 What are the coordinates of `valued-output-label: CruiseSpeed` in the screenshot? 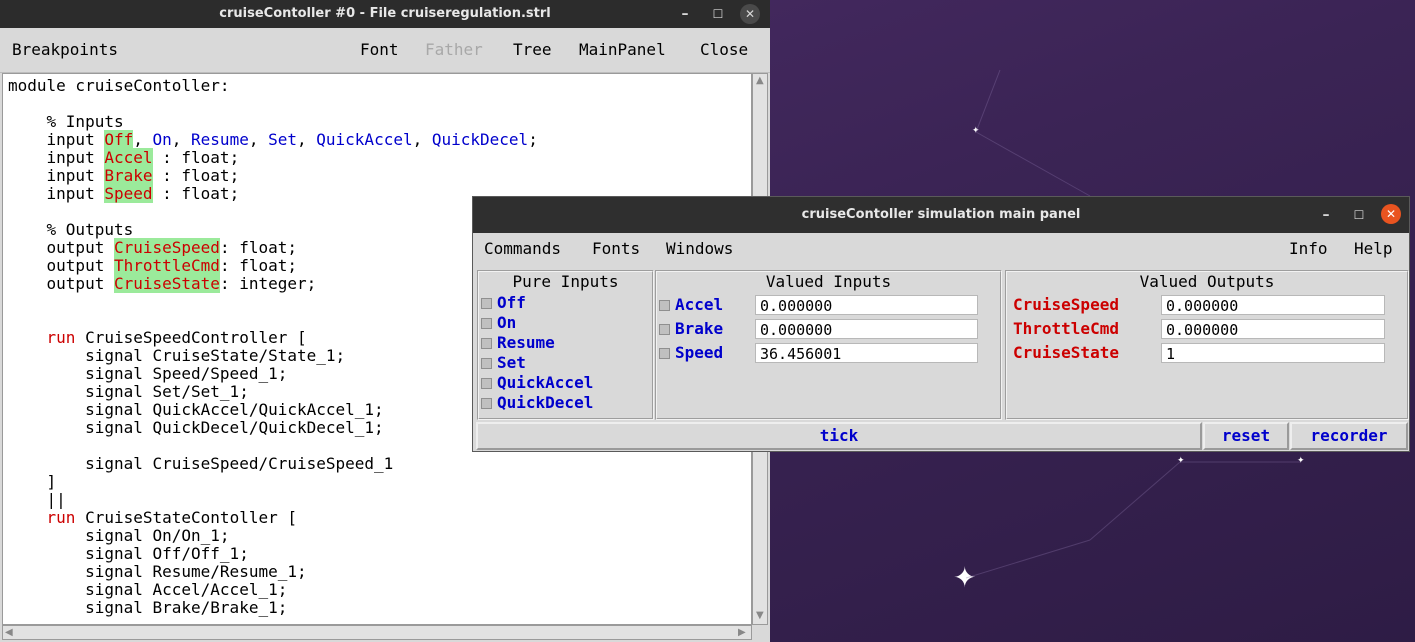 It's located at (1066, 304).